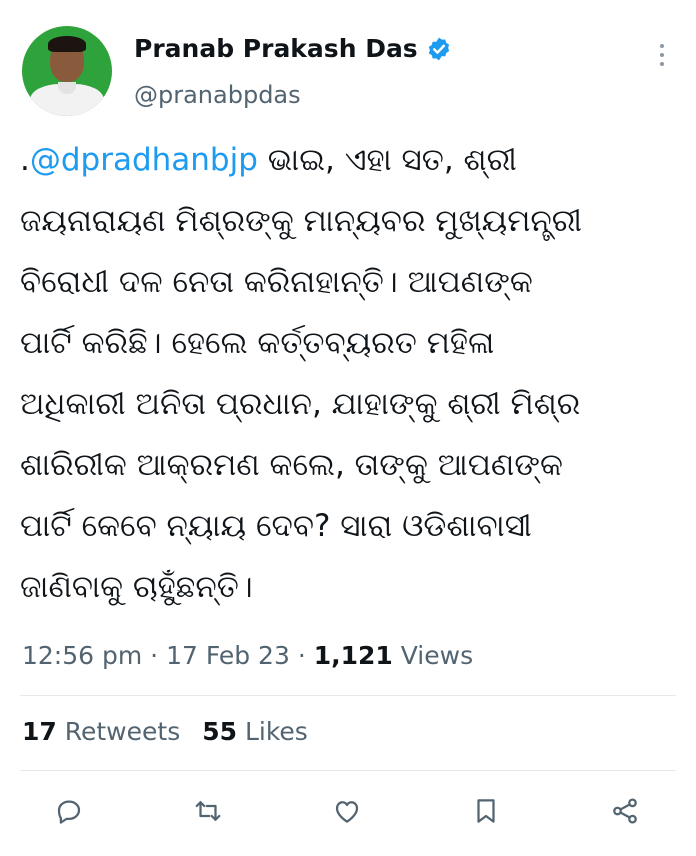 The height and width of the screenshot is (856, 696). I want to click on likes-label: Likes, so click(276, 731).